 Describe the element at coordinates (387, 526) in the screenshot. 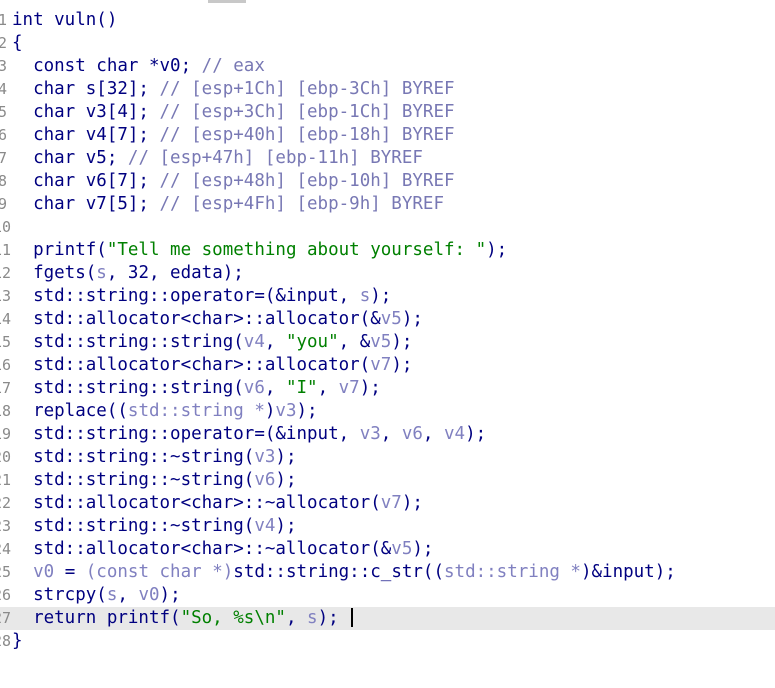

I see `code-line: 23 std::string::~string(v4);` at that location.